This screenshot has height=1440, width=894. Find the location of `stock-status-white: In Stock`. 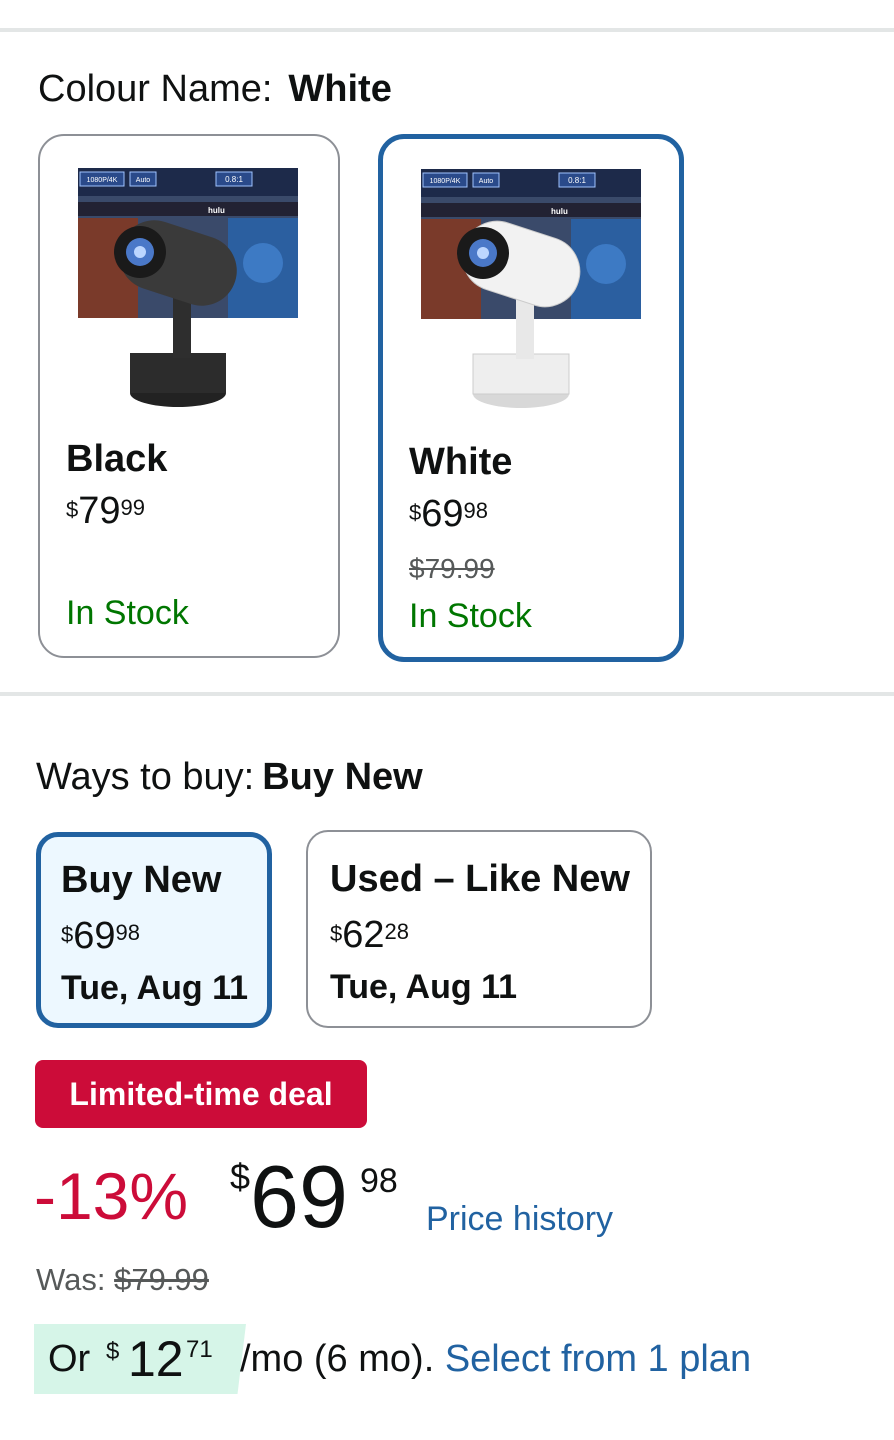

stock-status-white: In Stock is located at coordinates (470, 616).